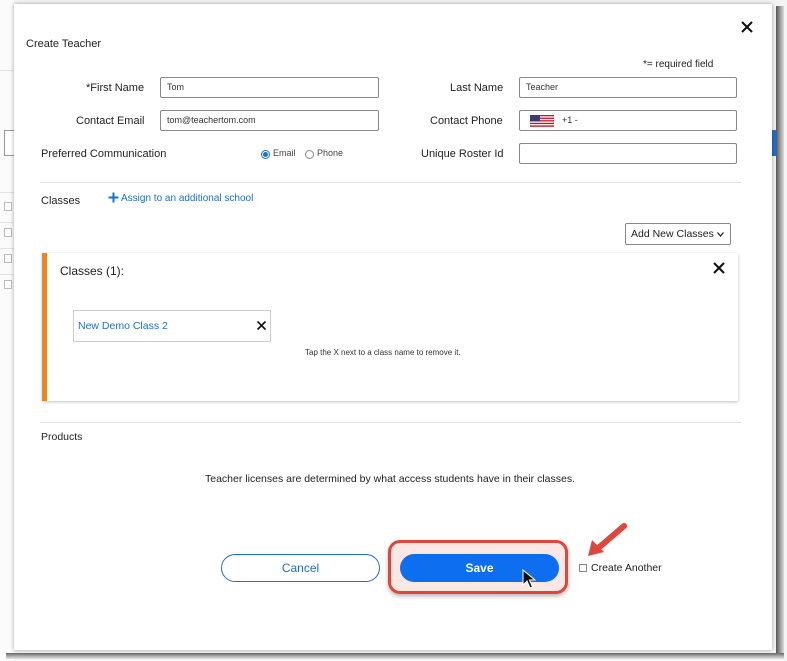 This screenshot has height=661, width=787. I want to click on add-new-classes-dropdown: Add New Classes, so click(678, 234).